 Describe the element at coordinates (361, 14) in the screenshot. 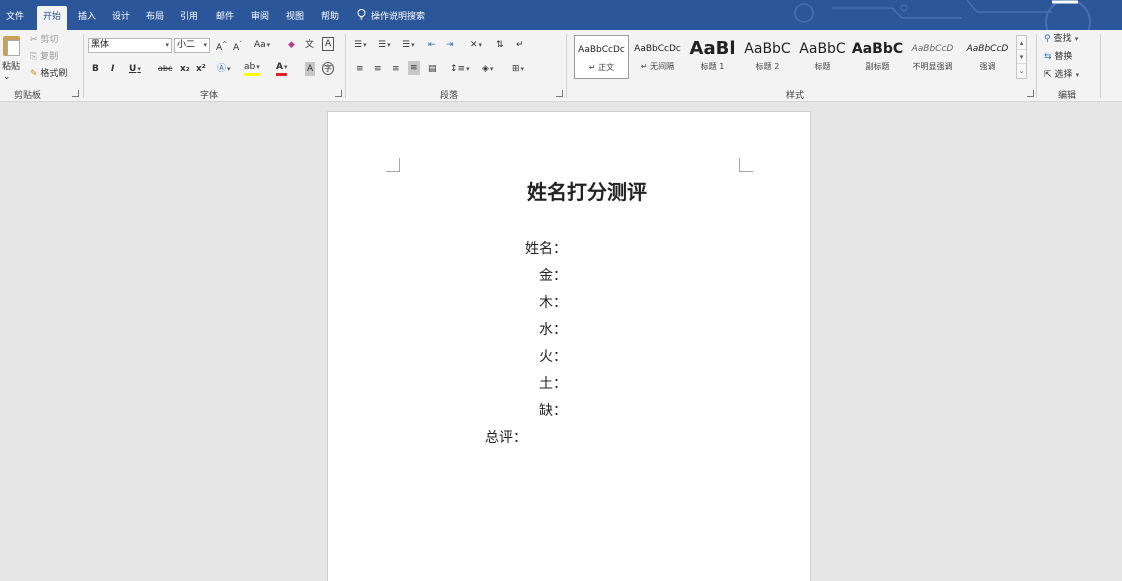

I see `lightbulb-icon` at that location.